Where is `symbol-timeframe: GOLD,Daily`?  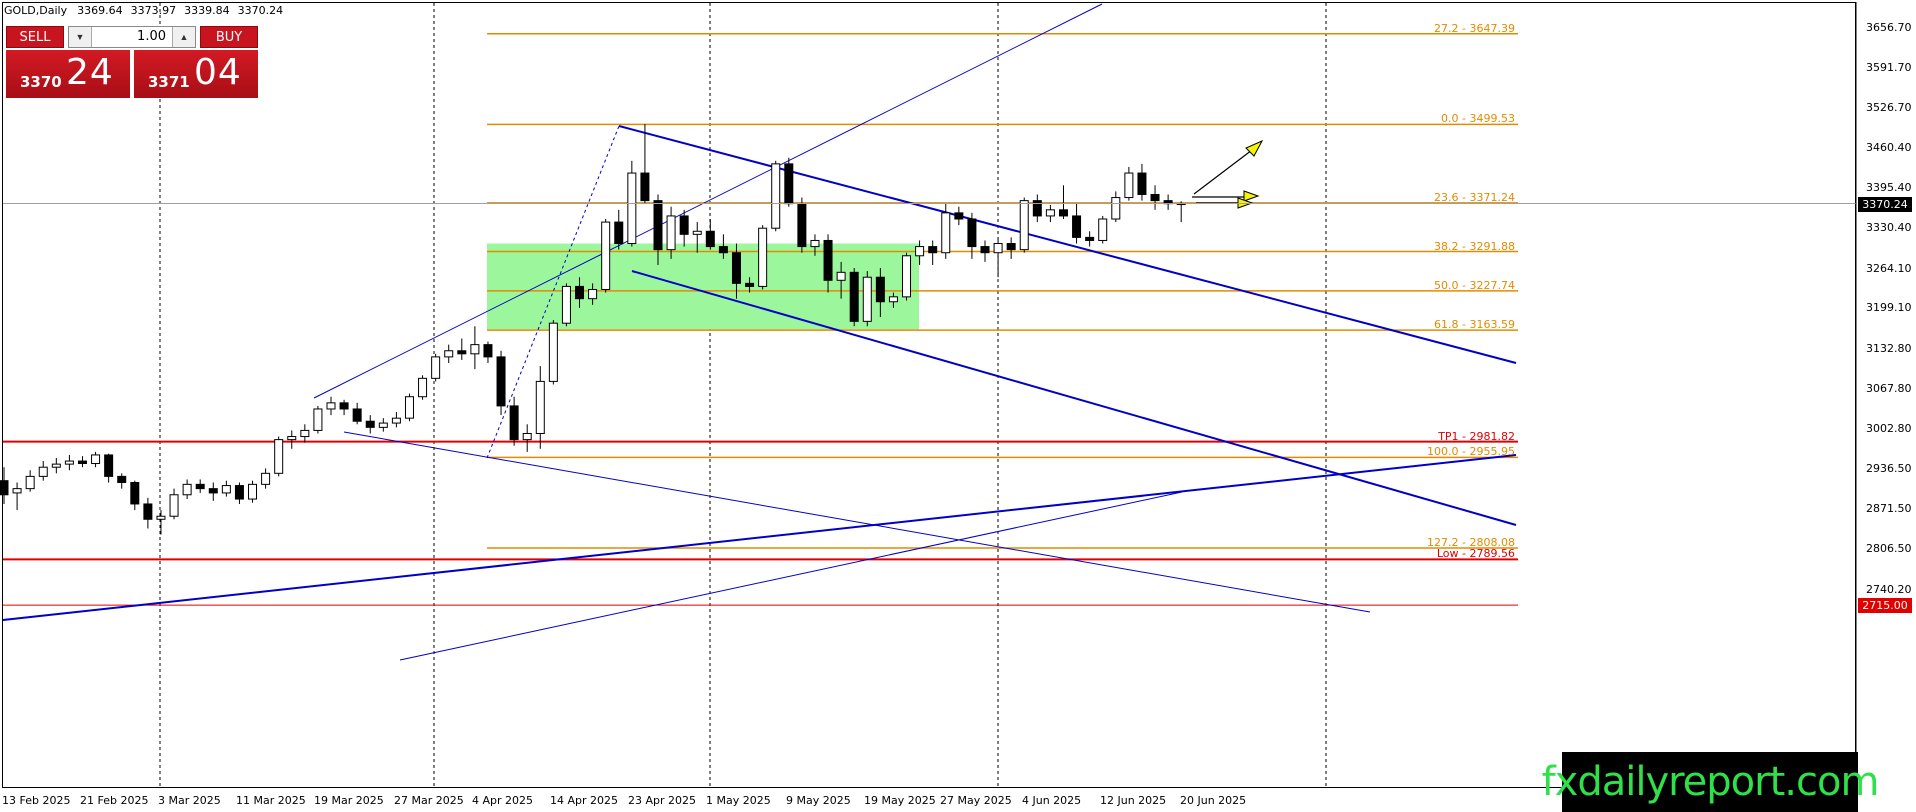
symbol-timeframe: GOLD,Daily is located at coordinates (36, 10).